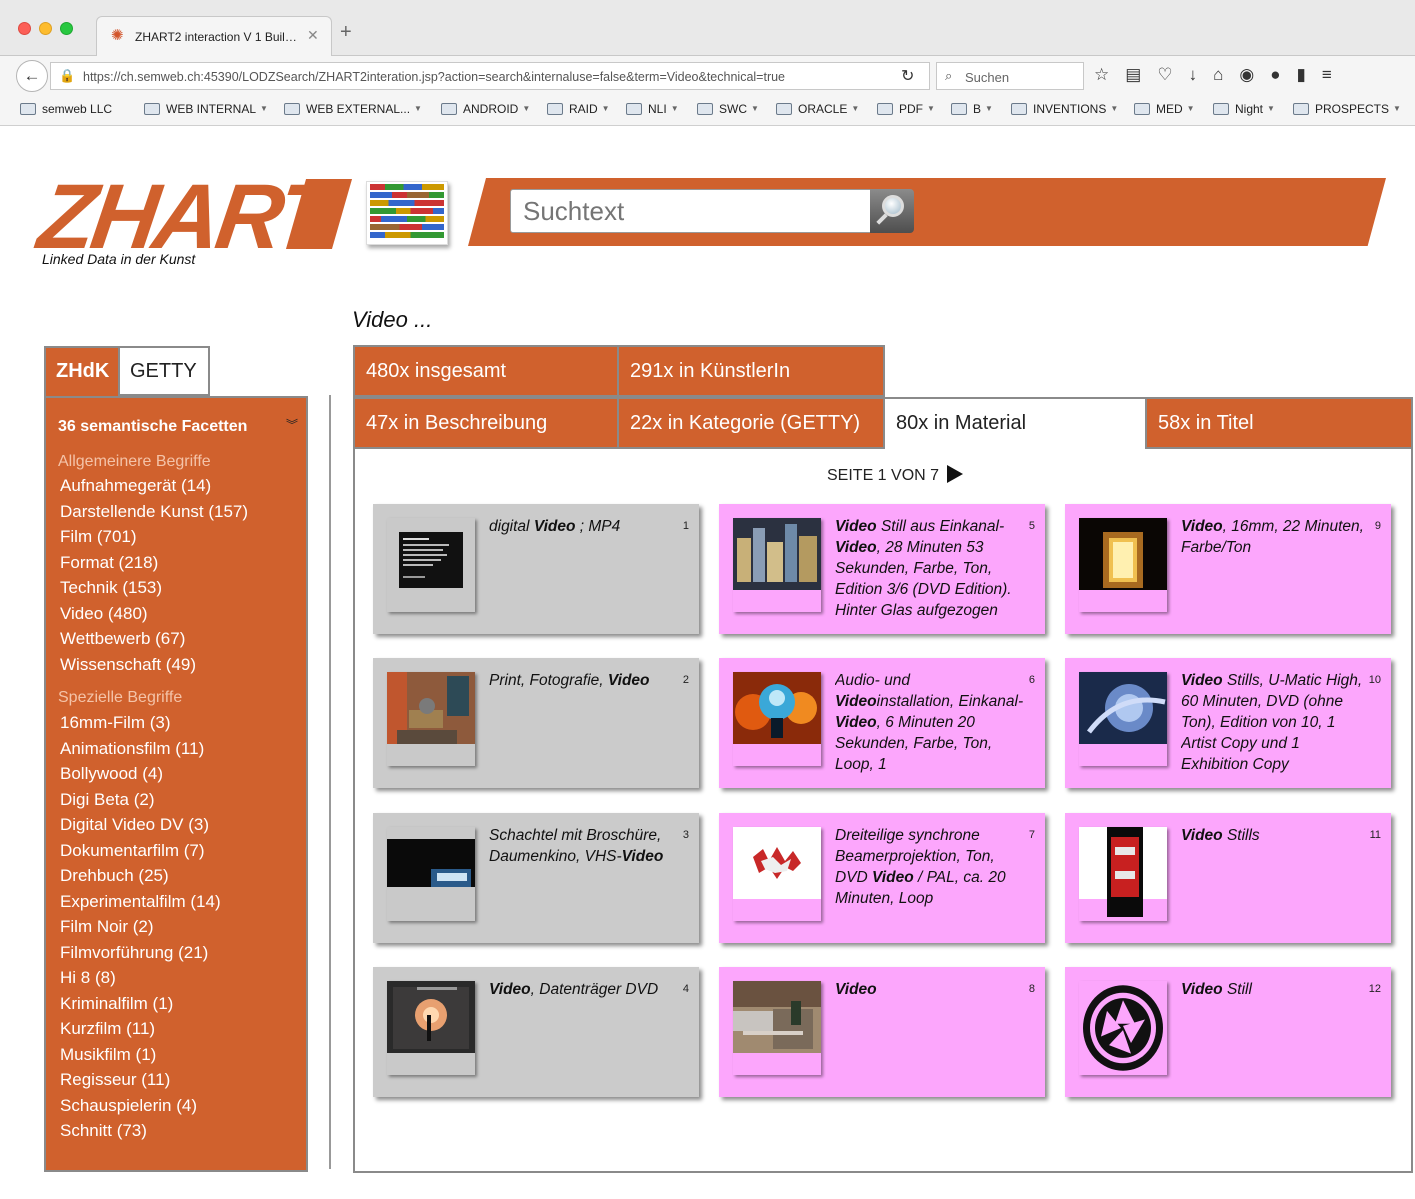  I want to click on bookmark-folder: RAID ▼, so click(578, 109).